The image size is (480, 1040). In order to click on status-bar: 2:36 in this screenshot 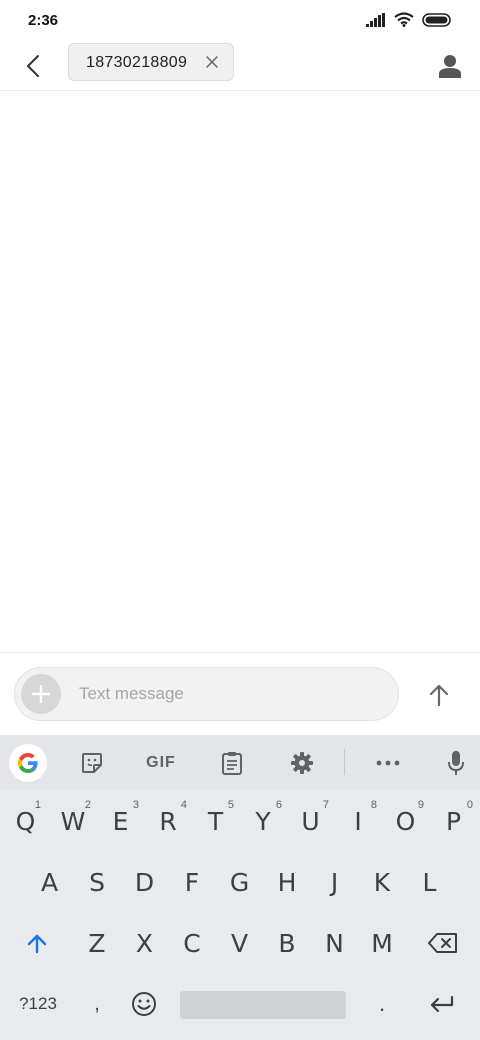, I will do `click(240, 21)`.